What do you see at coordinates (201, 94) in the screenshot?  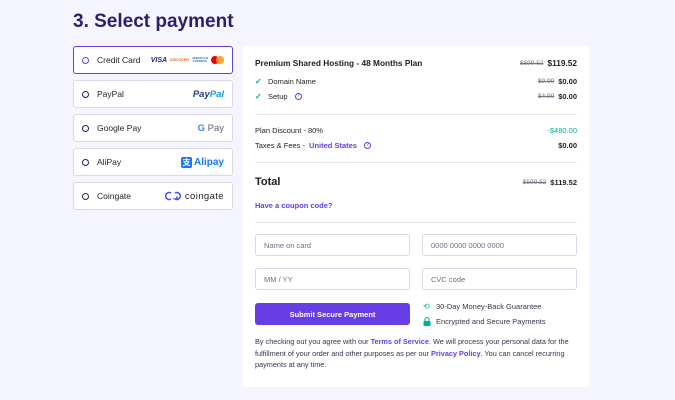 I see `paypal-logo-pay: Pay` at bounding box center [201, 94].